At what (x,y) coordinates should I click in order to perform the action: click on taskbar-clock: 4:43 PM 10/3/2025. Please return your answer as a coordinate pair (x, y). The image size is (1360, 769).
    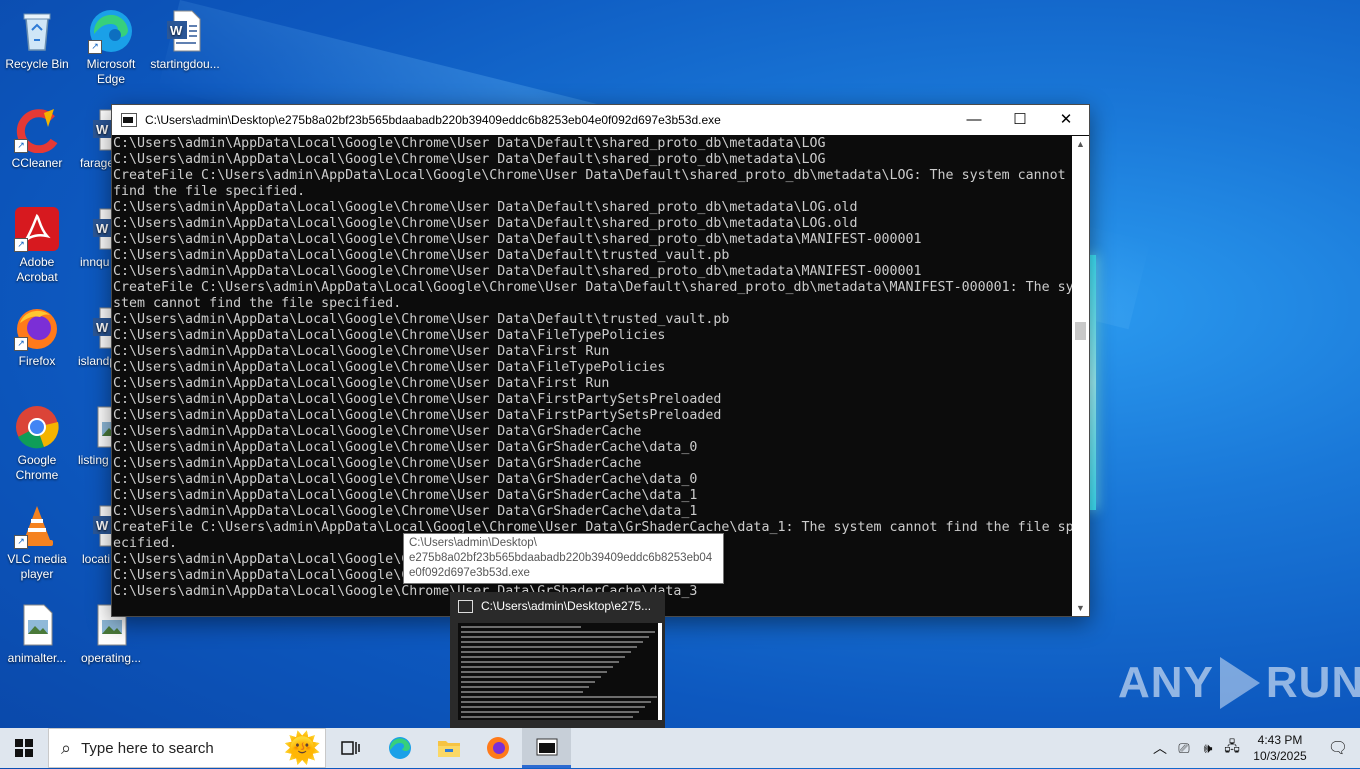
    Looking at the image, I should click on (1280, 748).